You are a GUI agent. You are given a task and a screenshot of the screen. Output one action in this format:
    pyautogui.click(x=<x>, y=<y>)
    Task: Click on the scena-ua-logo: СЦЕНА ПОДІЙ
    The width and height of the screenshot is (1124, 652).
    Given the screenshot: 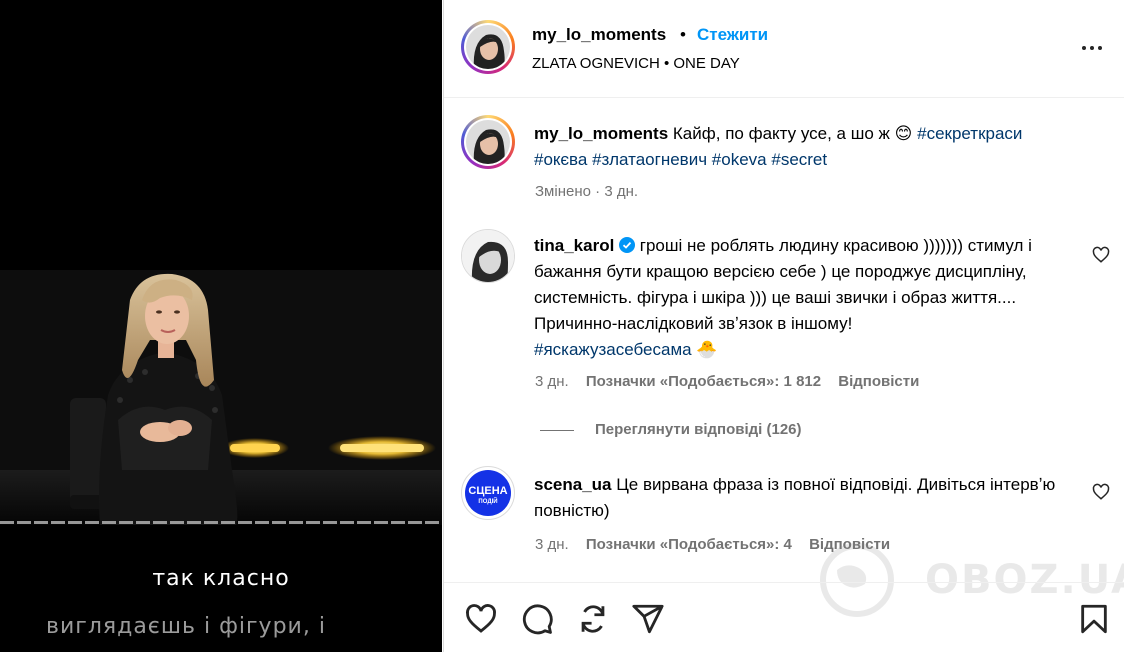 What is the action you would take?
    pyautogui.click(x=488, y=493)
    